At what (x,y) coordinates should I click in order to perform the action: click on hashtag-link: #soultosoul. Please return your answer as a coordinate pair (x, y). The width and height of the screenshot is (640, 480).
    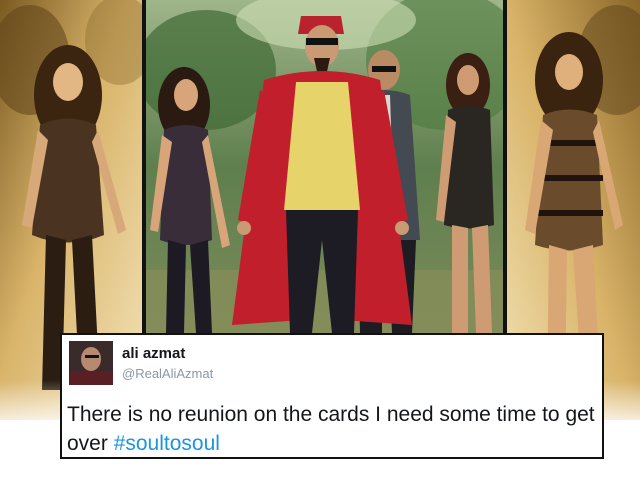
    Looking at the image, I should click on (167, 443).